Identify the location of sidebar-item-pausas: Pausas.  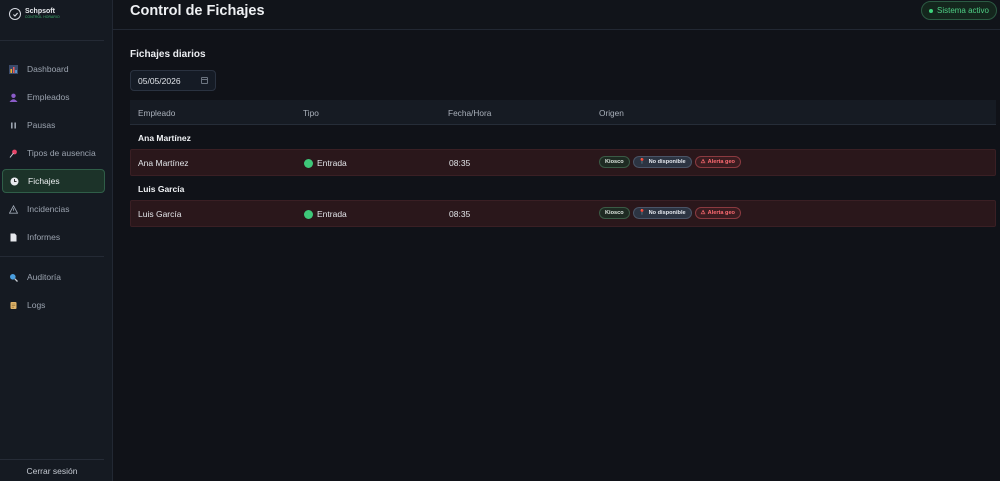
(53, 125).